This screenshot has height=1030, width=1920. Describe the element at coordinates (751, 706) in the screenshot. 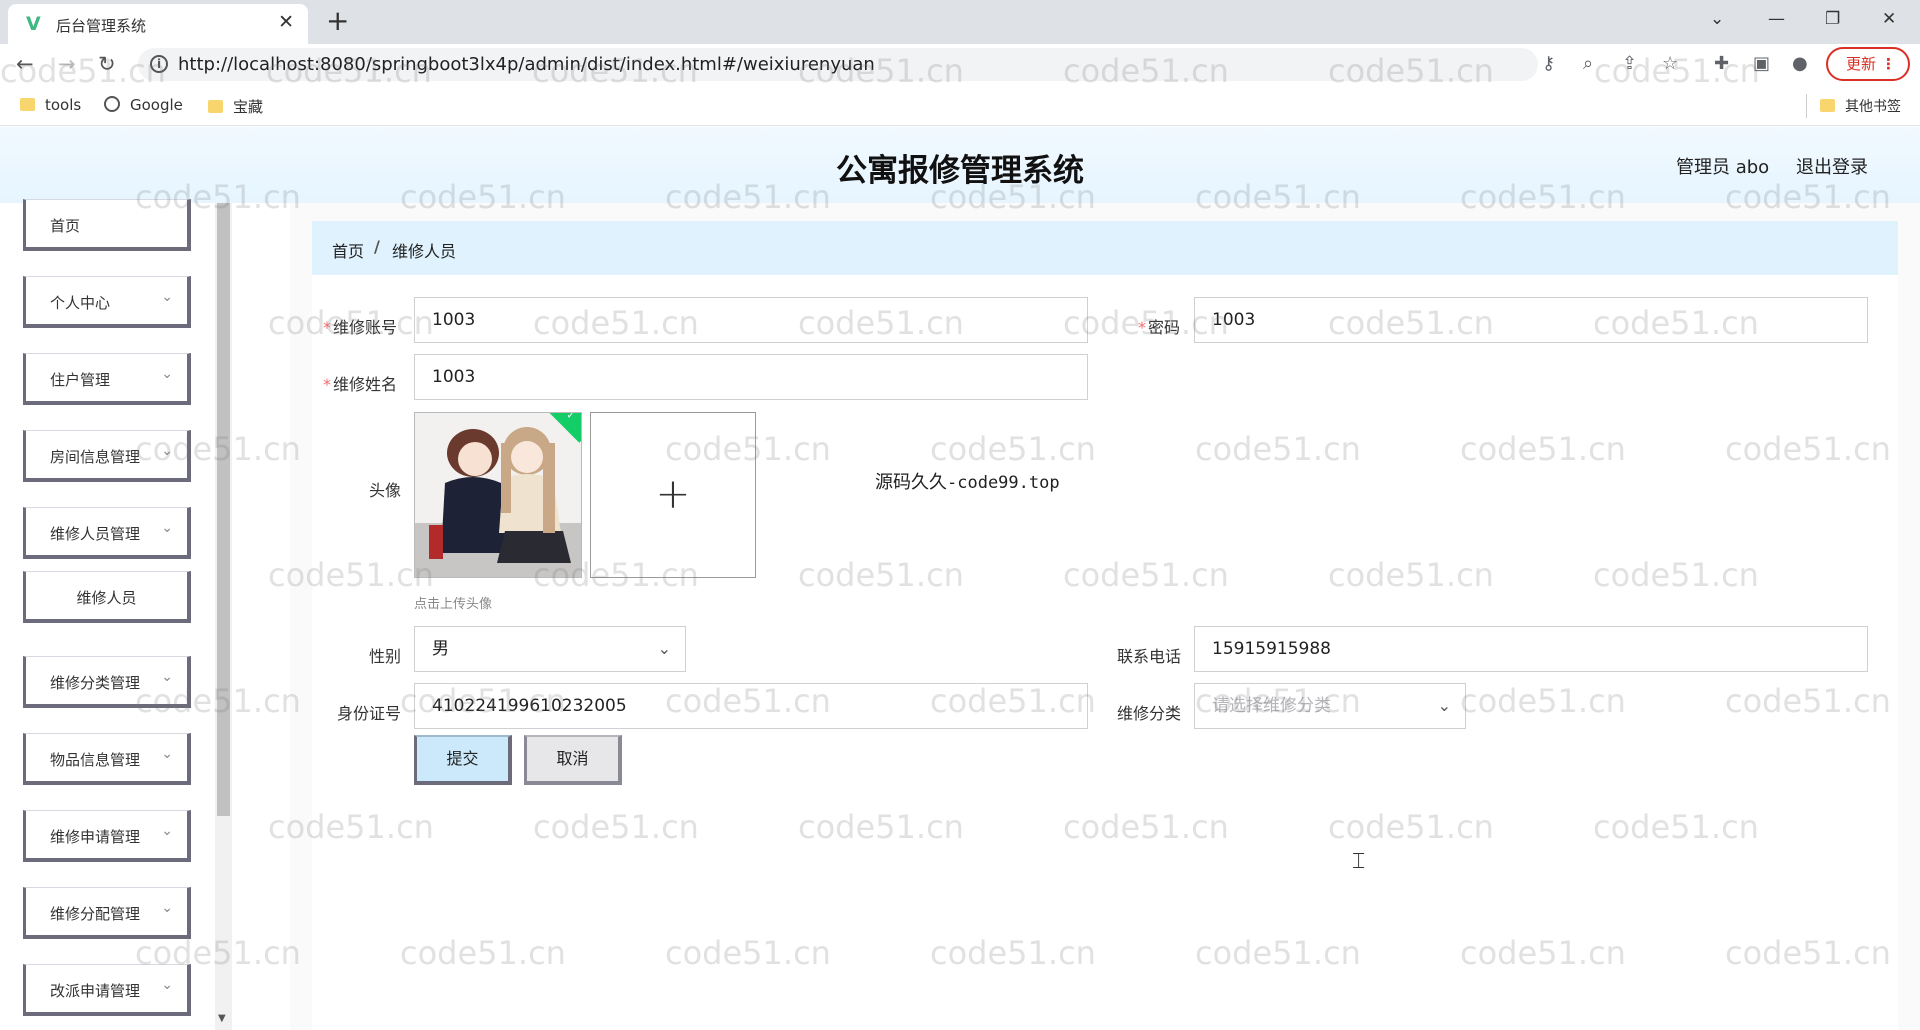

I see `id-number-input: 410224199610232005` at that location.